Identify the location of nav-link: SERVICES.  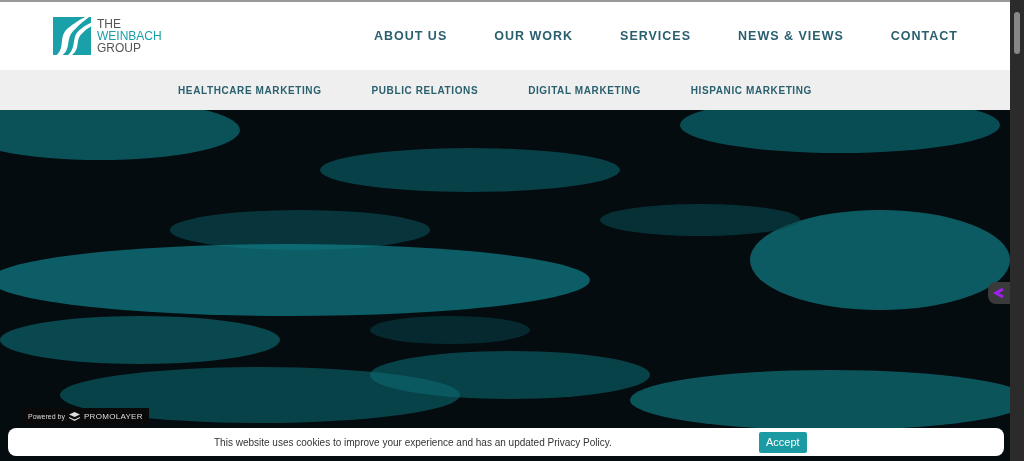
(656, 36).